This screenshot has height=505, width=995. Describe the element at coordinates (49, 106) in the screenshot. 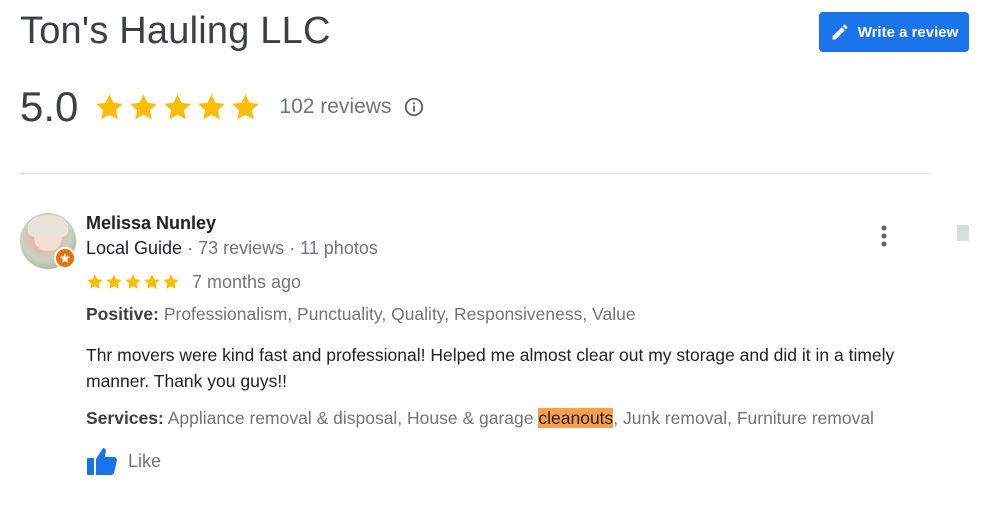

I see `rating-score: 5.0` at that location.